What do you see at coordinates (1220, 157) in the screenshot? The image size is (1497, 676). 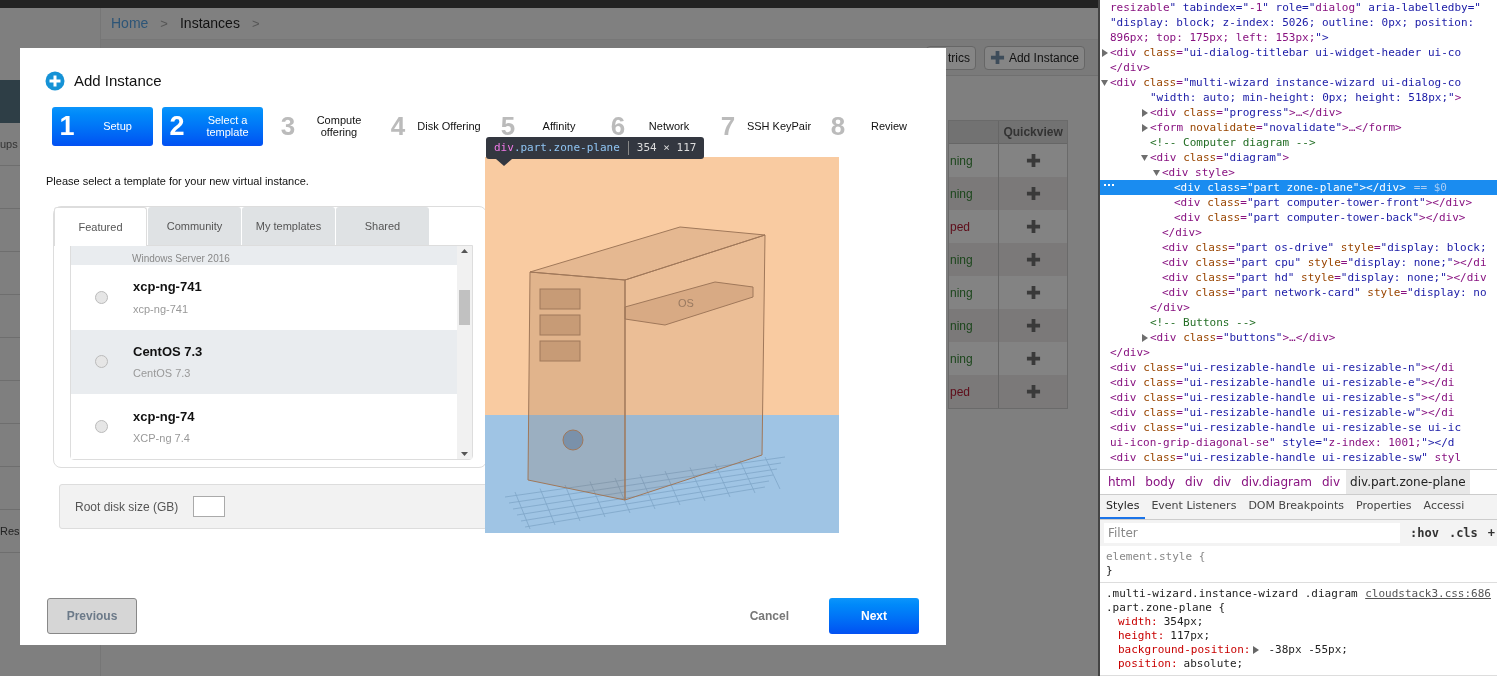 I see `dom-node-text: <div class="diagram">` at bounding box center [1220, 157].